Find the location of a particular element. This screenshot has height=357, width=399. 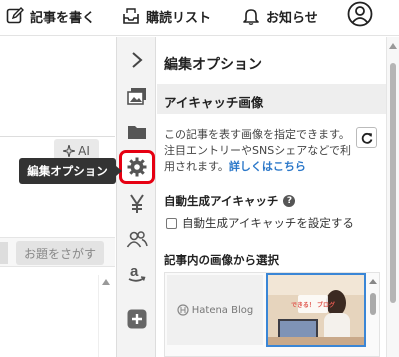

people-icon is located at coordinates (137, 239).